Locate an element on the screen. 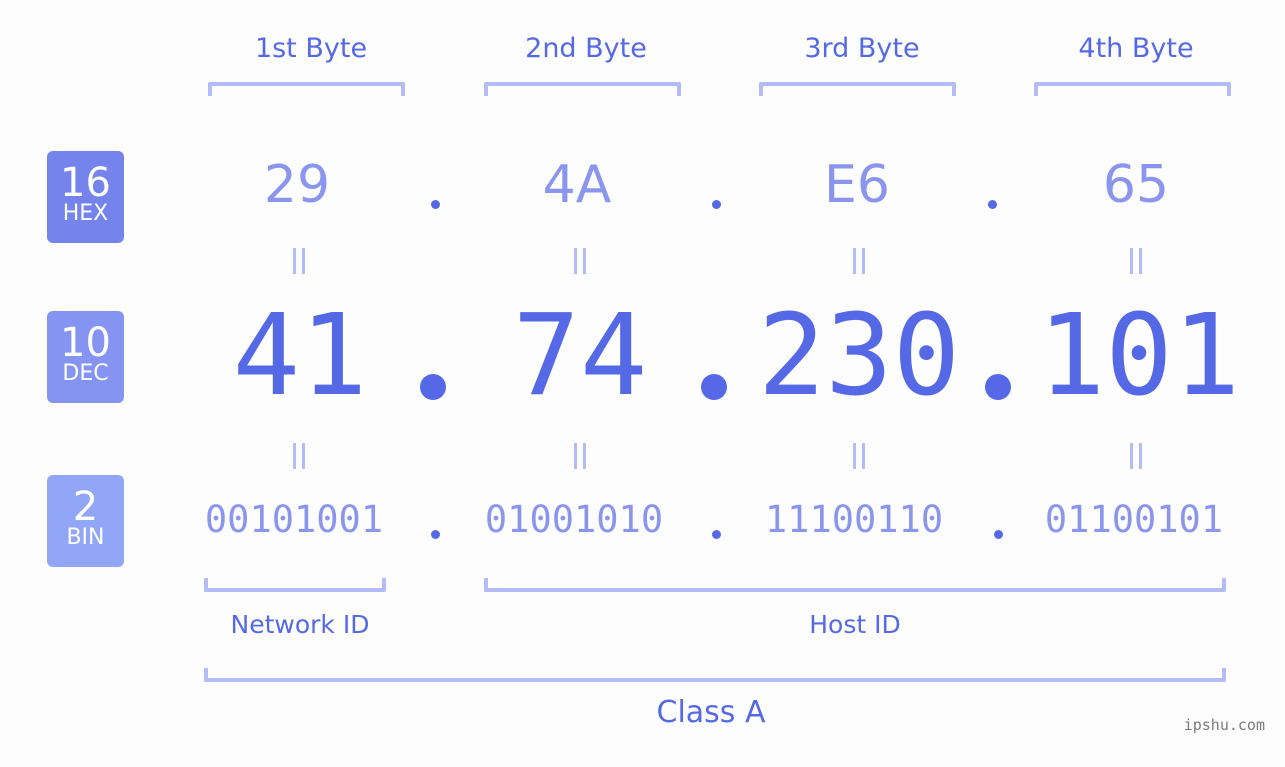  bin-octet-2: 01001010 is located at coordinates (574, 519).